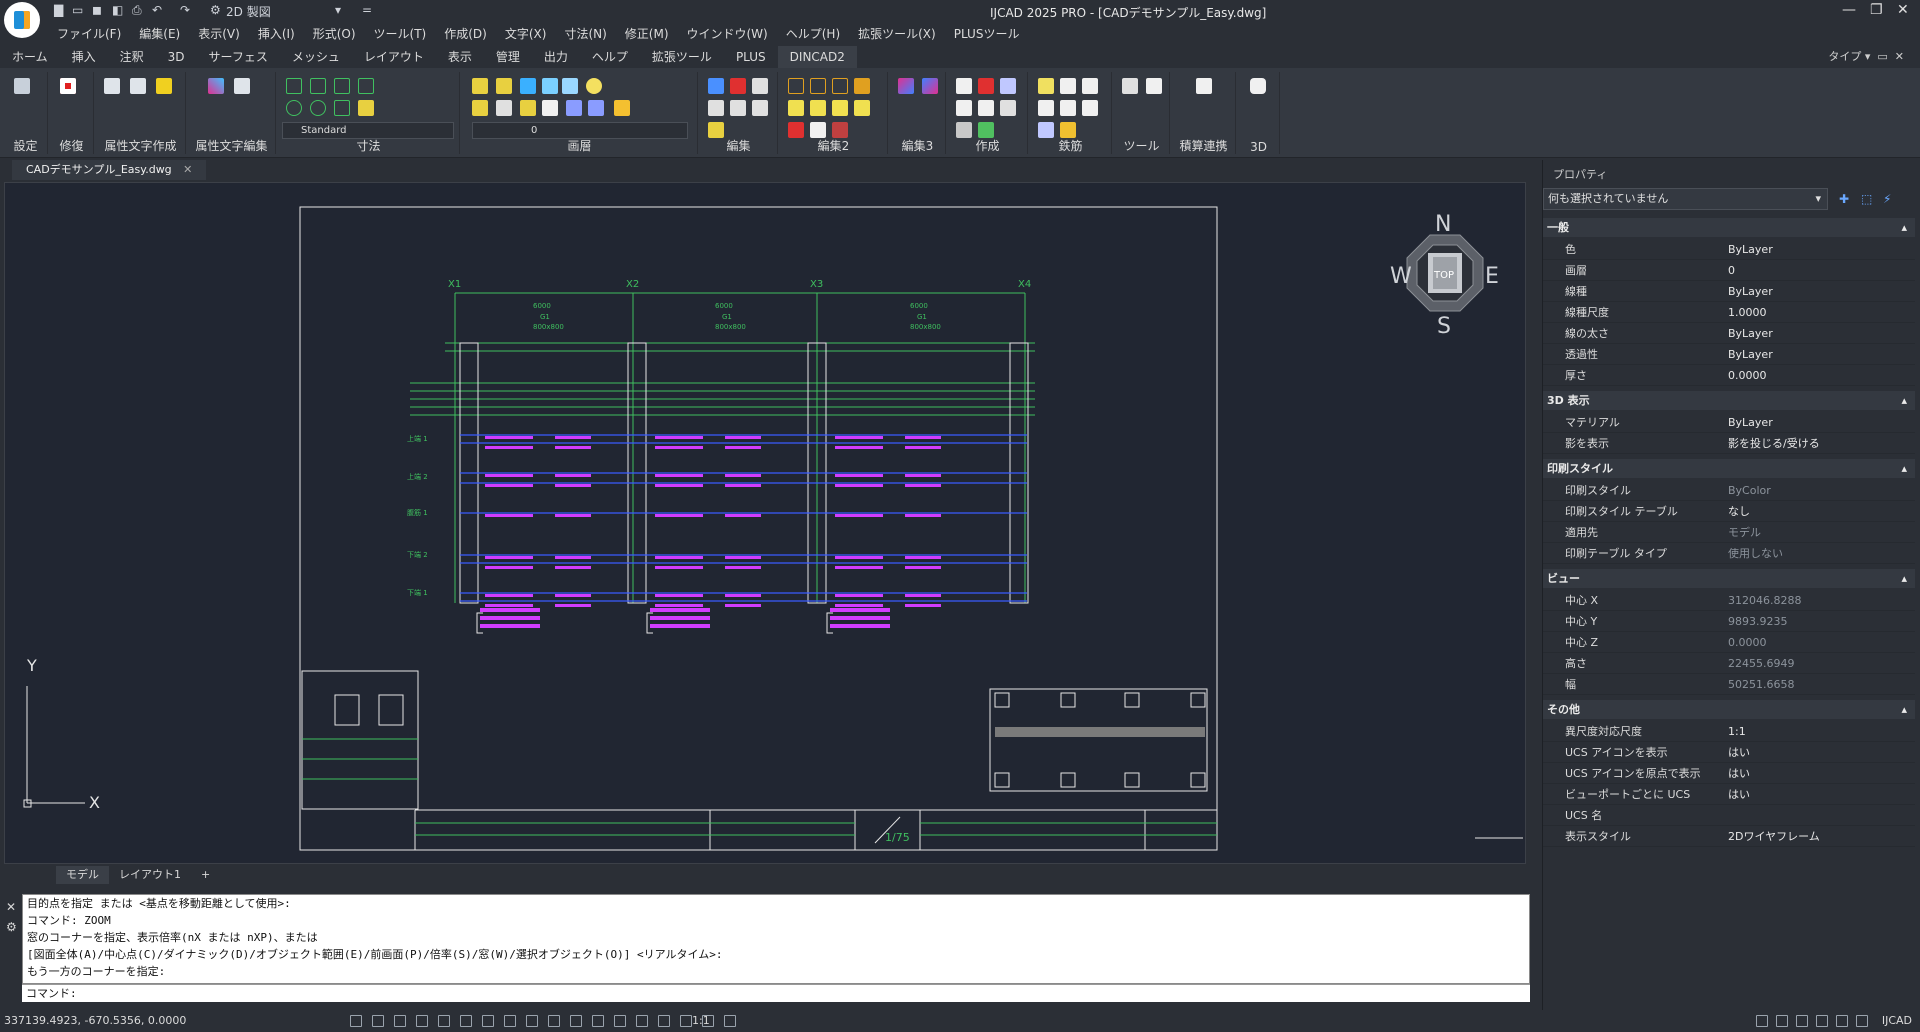 The height and width of the screenshot is (1032, 1920). I want to click on attribute-edit-icon, so click(216, 86).